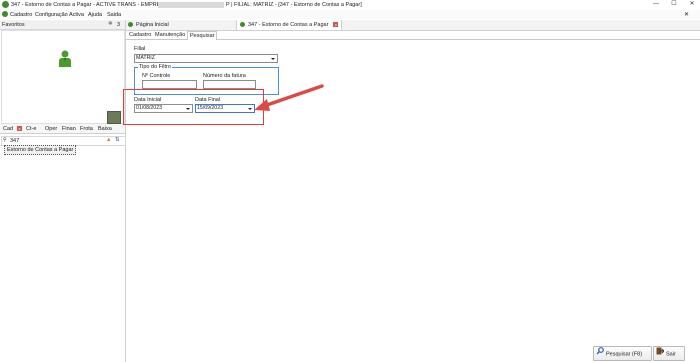 The image size is (700, 362). I want to click on tab-estorno: 347 - Estorno de Contas a Pagar x, so click(289, 25).